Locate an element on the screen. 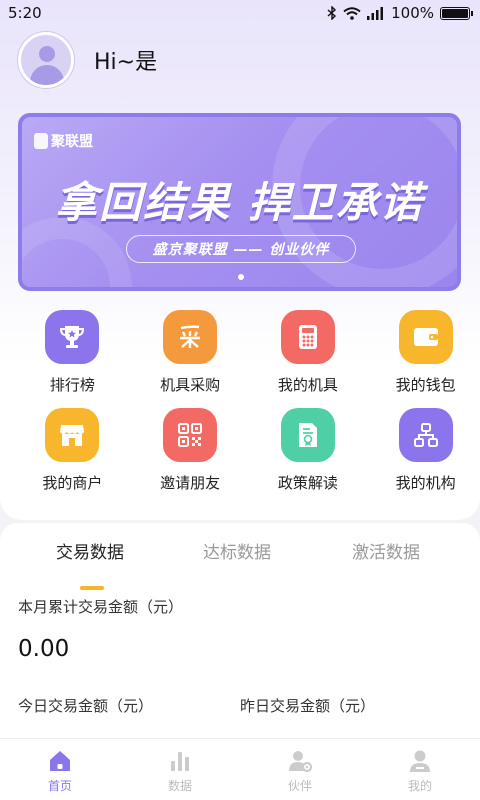  nav-item-mine: 我的 is located at coordinates (420, 769).